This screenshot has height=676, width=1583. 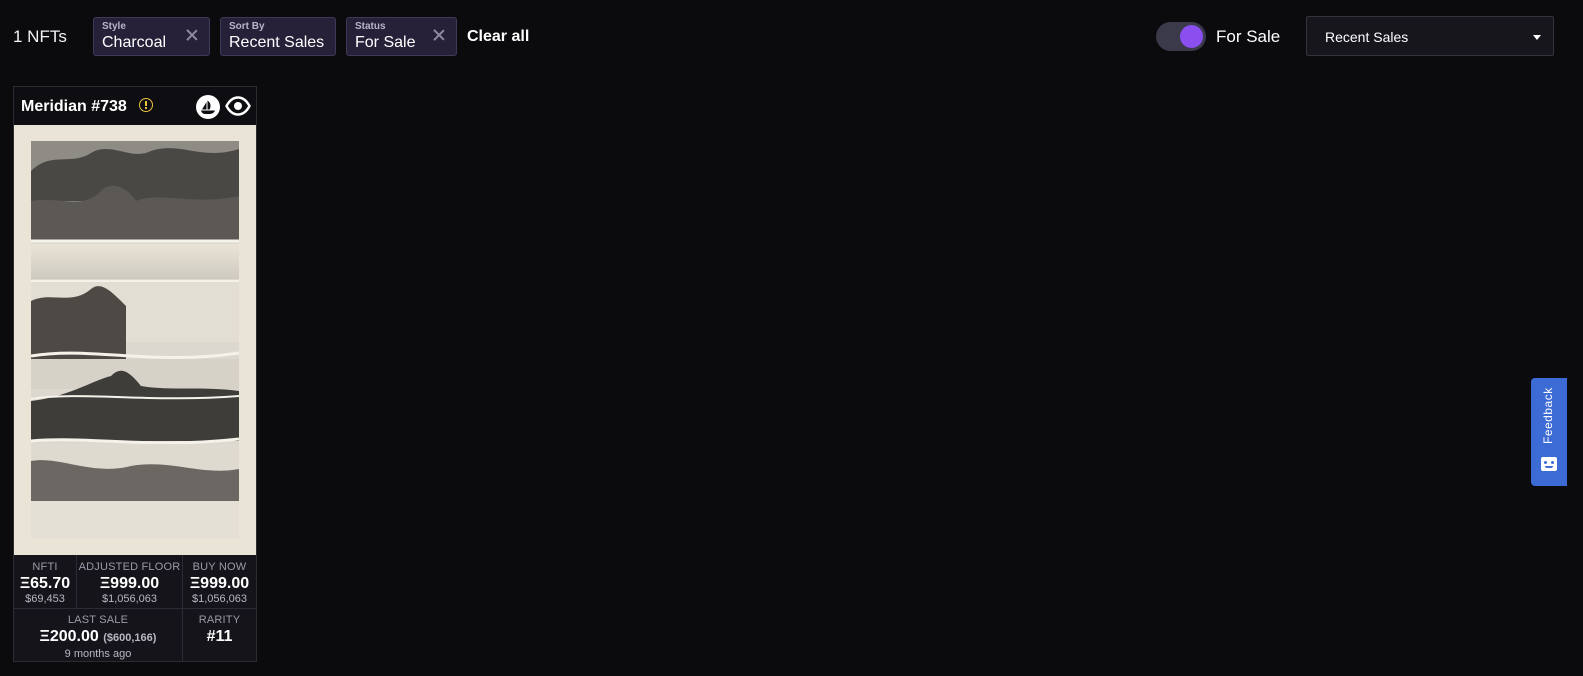 I want to click on nft-artwork, so click(x=135, y=340).